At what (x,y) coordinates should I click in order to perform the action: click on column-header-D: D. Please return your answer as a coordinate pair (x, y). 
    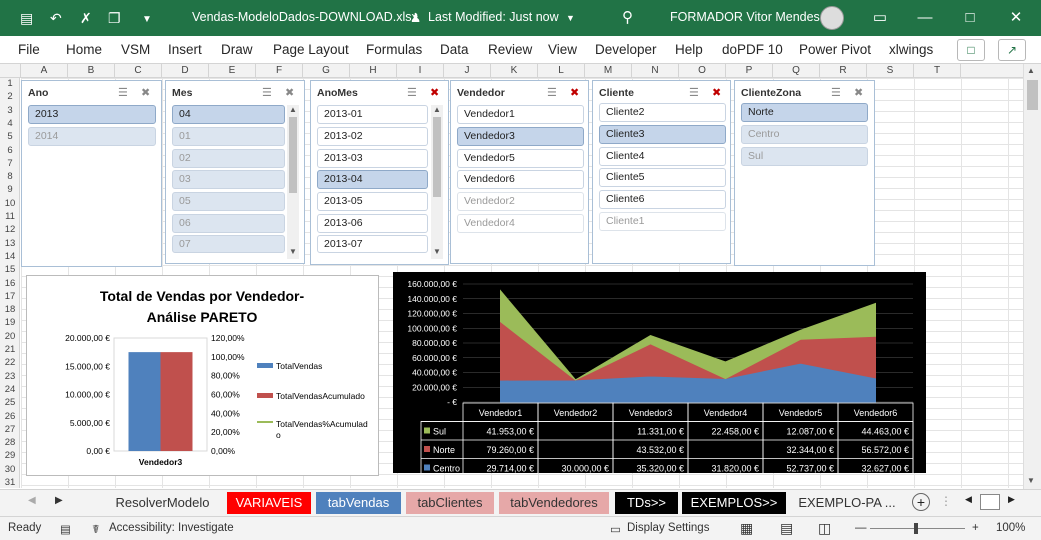
    Looking at the image, I should click on (185, 71).